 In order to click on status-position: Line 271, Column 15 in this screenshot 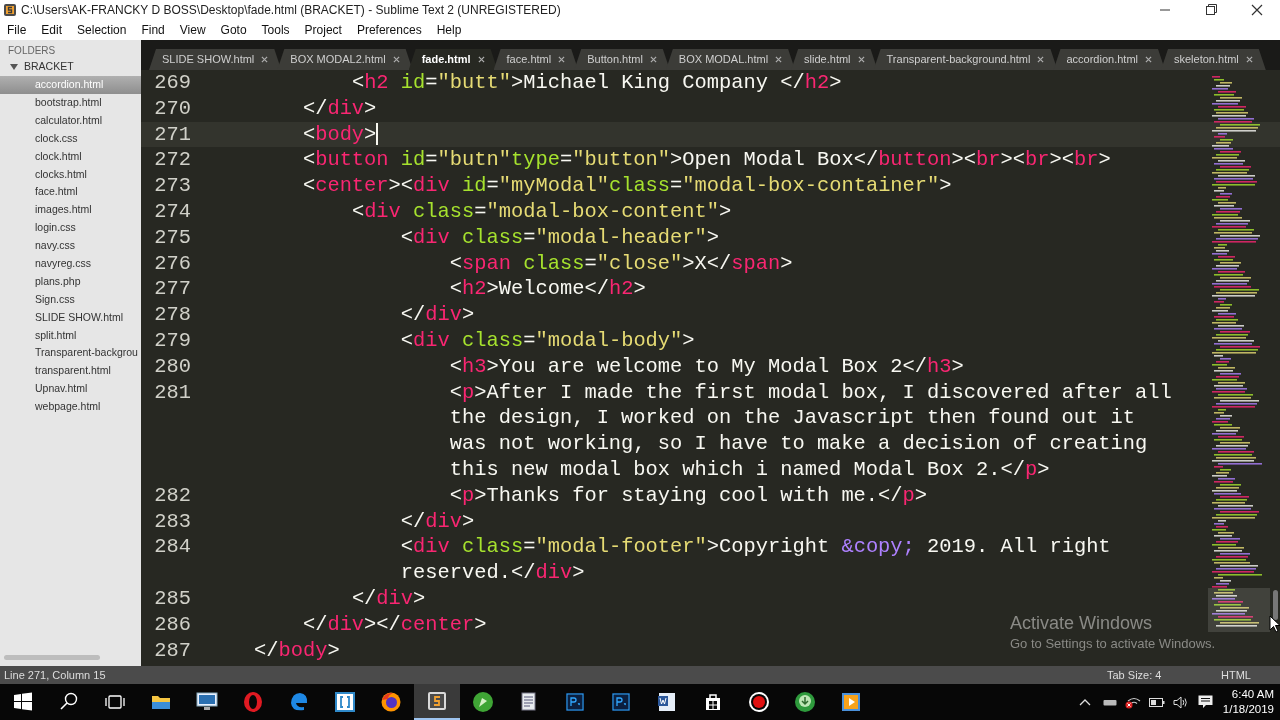, I will do `click(55, 675)`.